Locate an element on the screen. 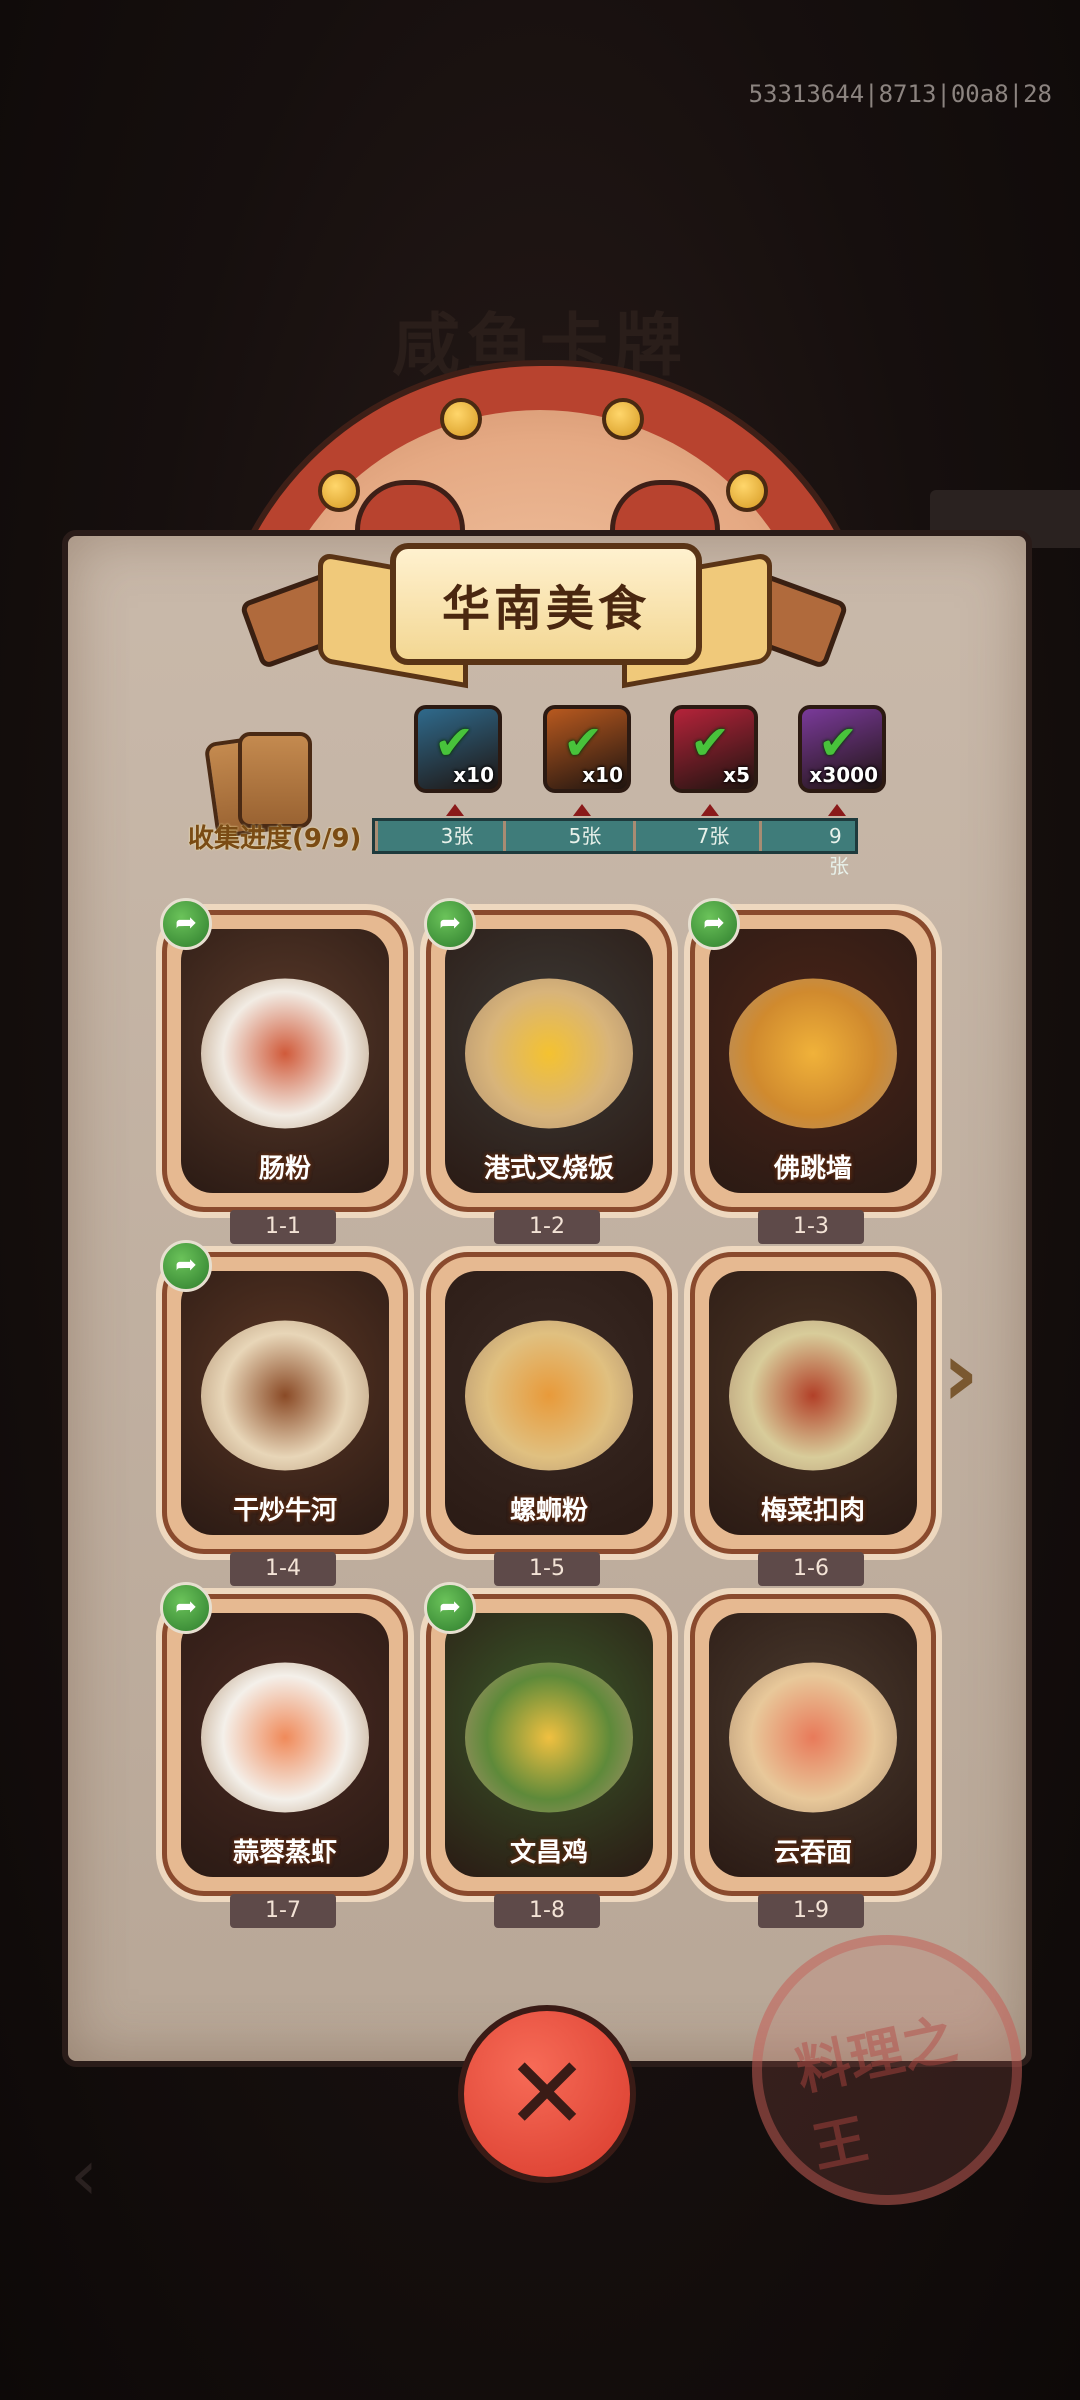 The image size is (1080, 2400). food-card: 云吞面 is located at coordinates (813, 1745).